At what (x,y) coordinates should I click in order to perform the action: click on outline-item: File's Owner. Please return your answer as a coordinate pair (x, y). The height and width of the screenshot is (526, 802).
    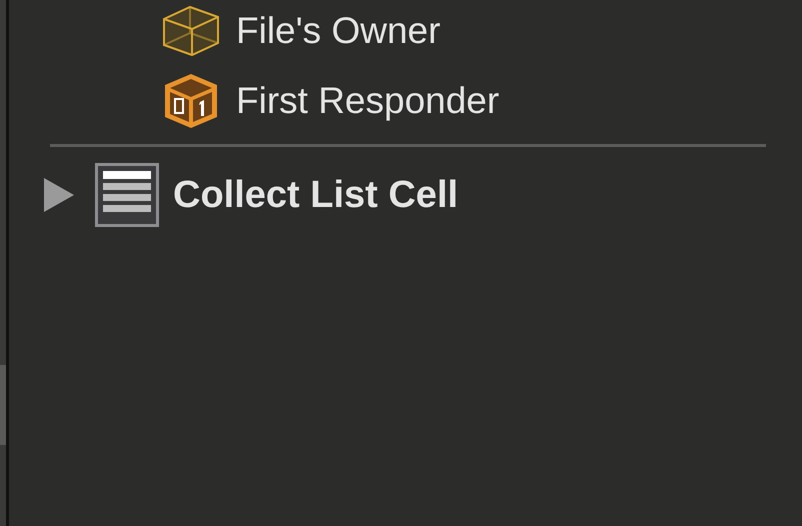
    Looking at the image, I should click on (338, 31).